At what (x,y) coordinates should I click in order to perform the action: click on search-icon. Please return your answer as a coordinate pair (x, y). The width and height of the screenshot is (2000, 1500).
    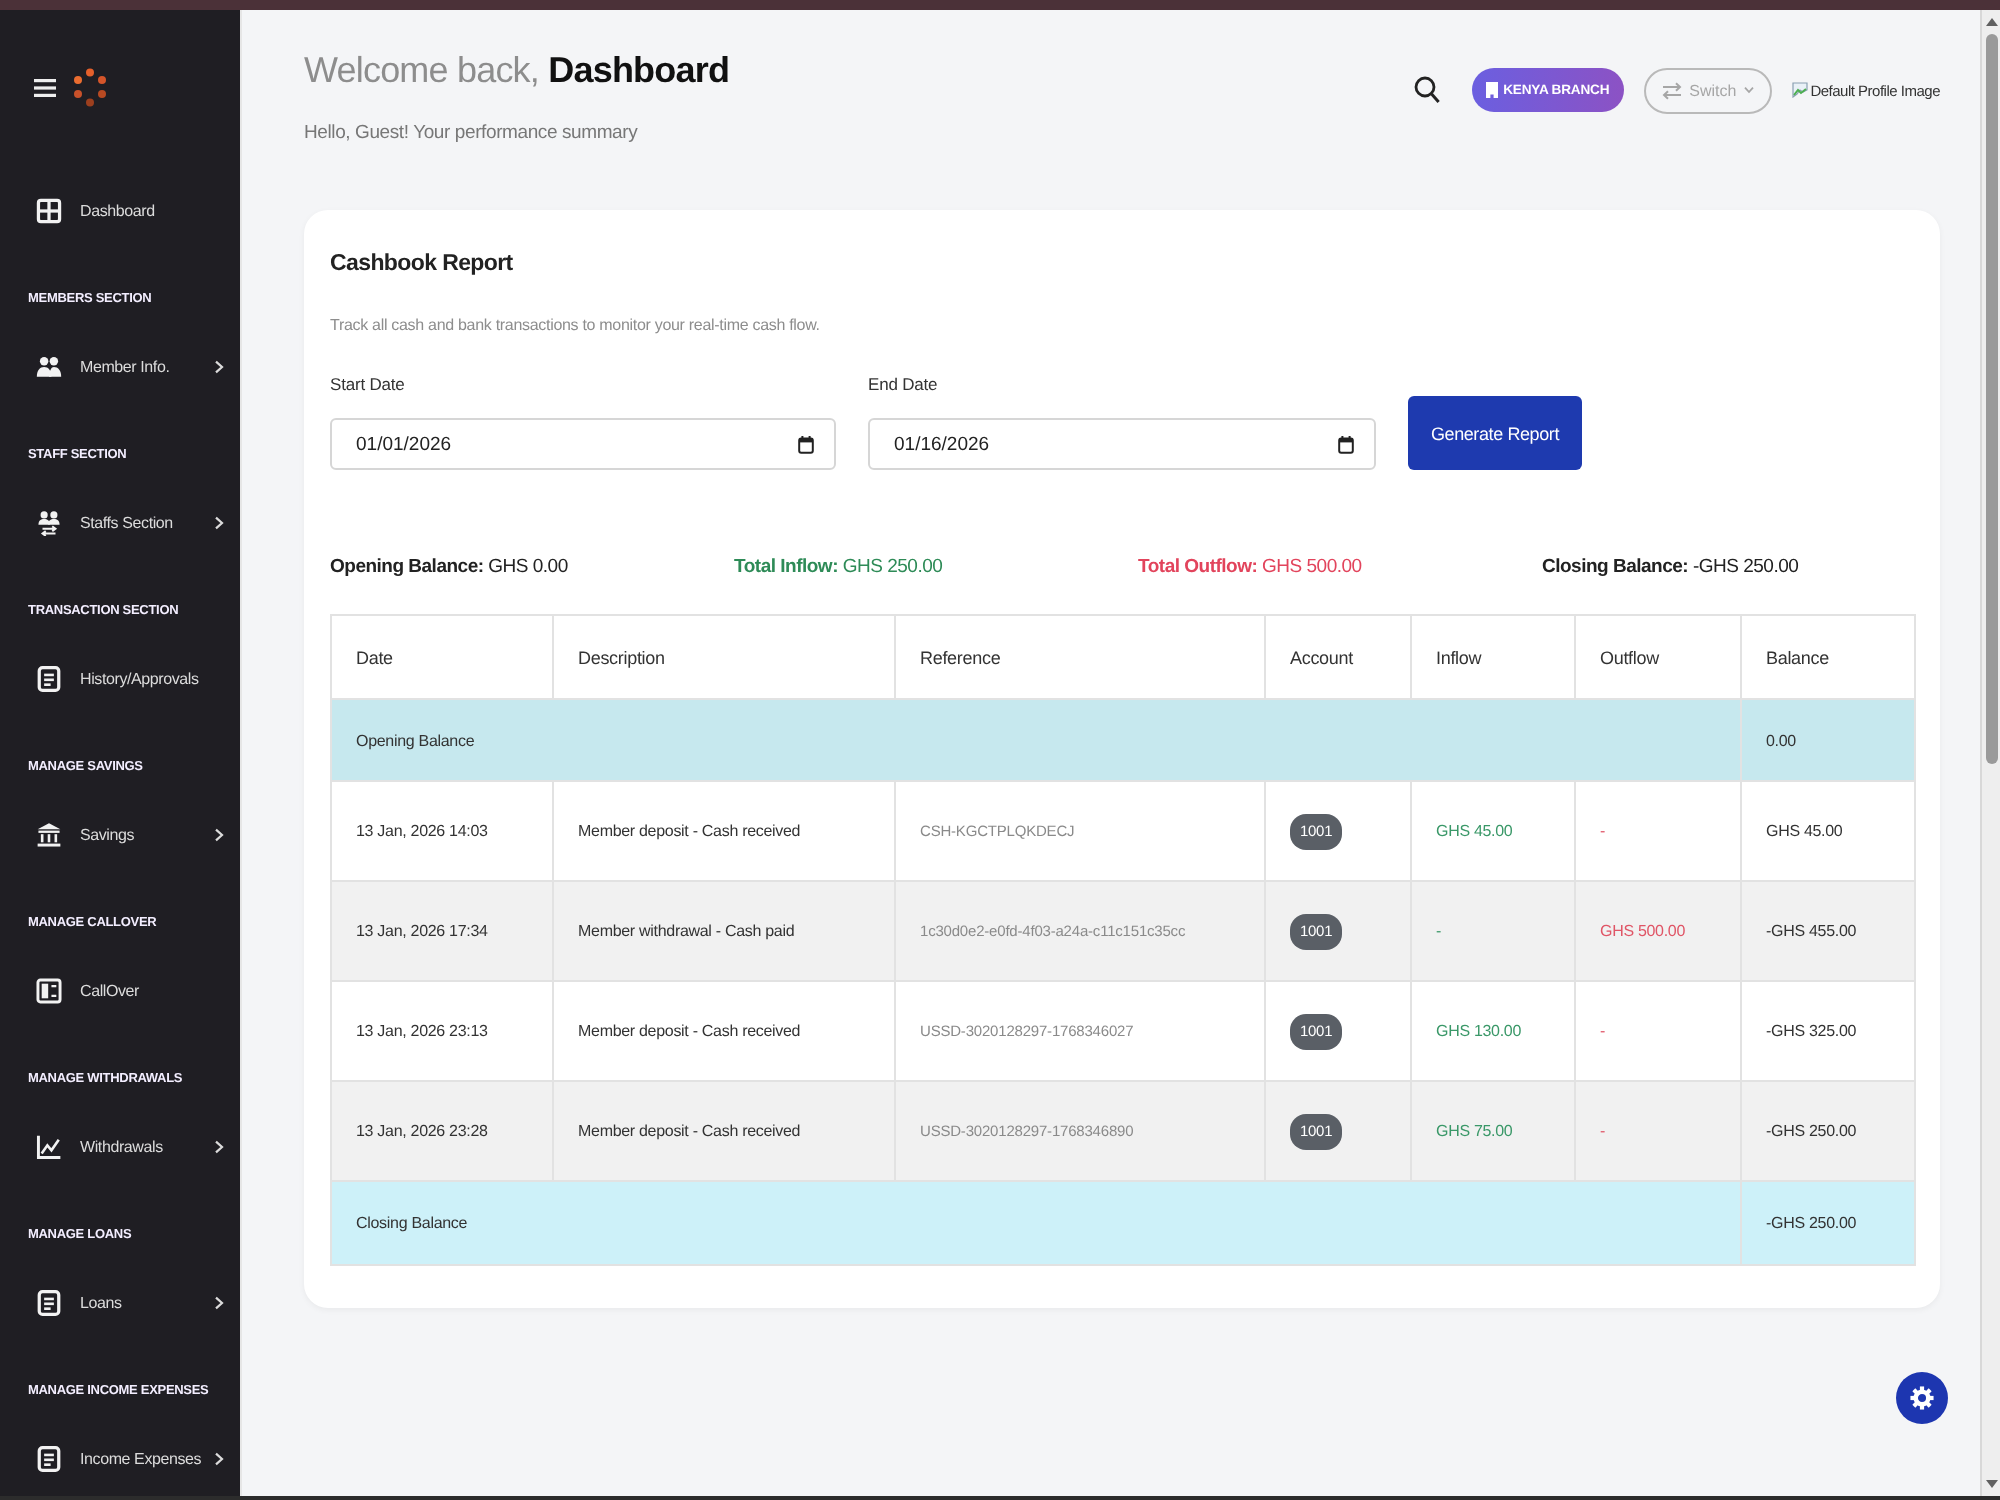
    Looking at the image, I should click on (1426, 90).